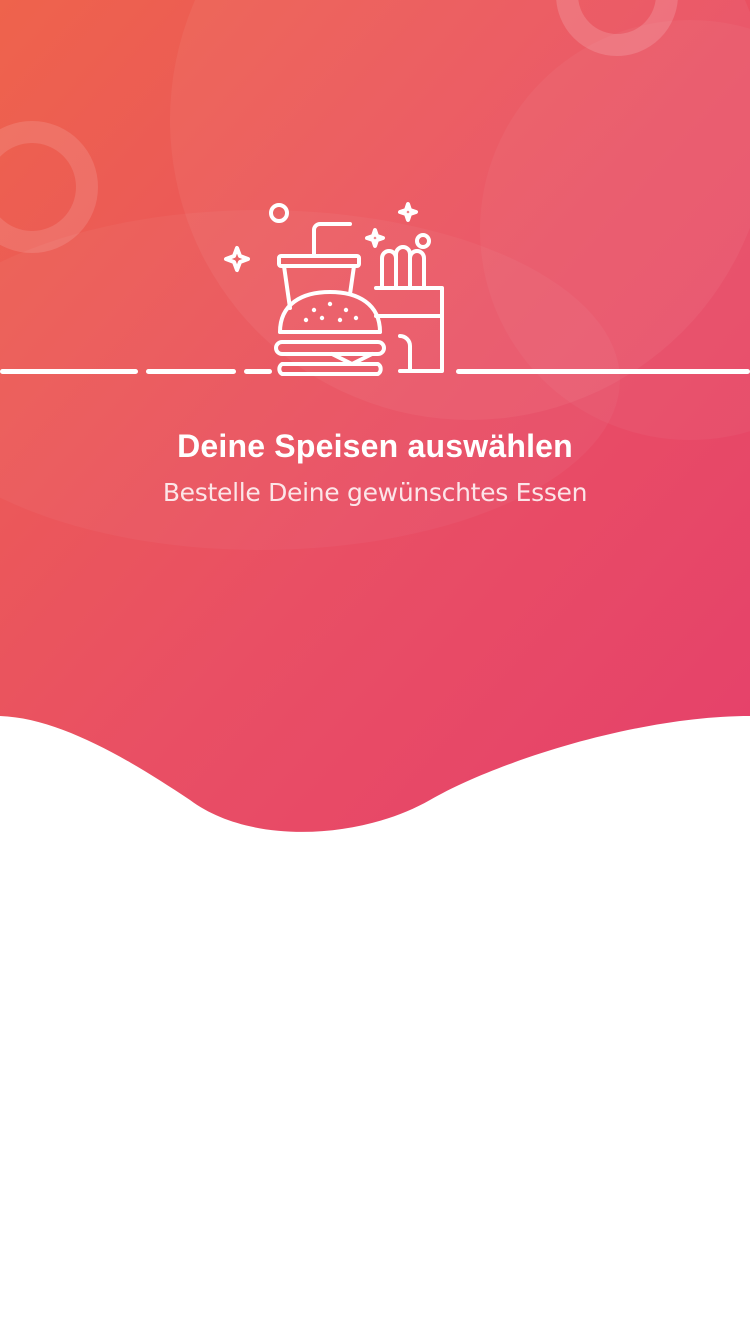 The width and height of the screenshot is (750, 1334). Describe the element at coordinates (375, 492) in the screenshot. I see `page-subtitle: Bestelle Deine gewünschtes Essen` at that location.